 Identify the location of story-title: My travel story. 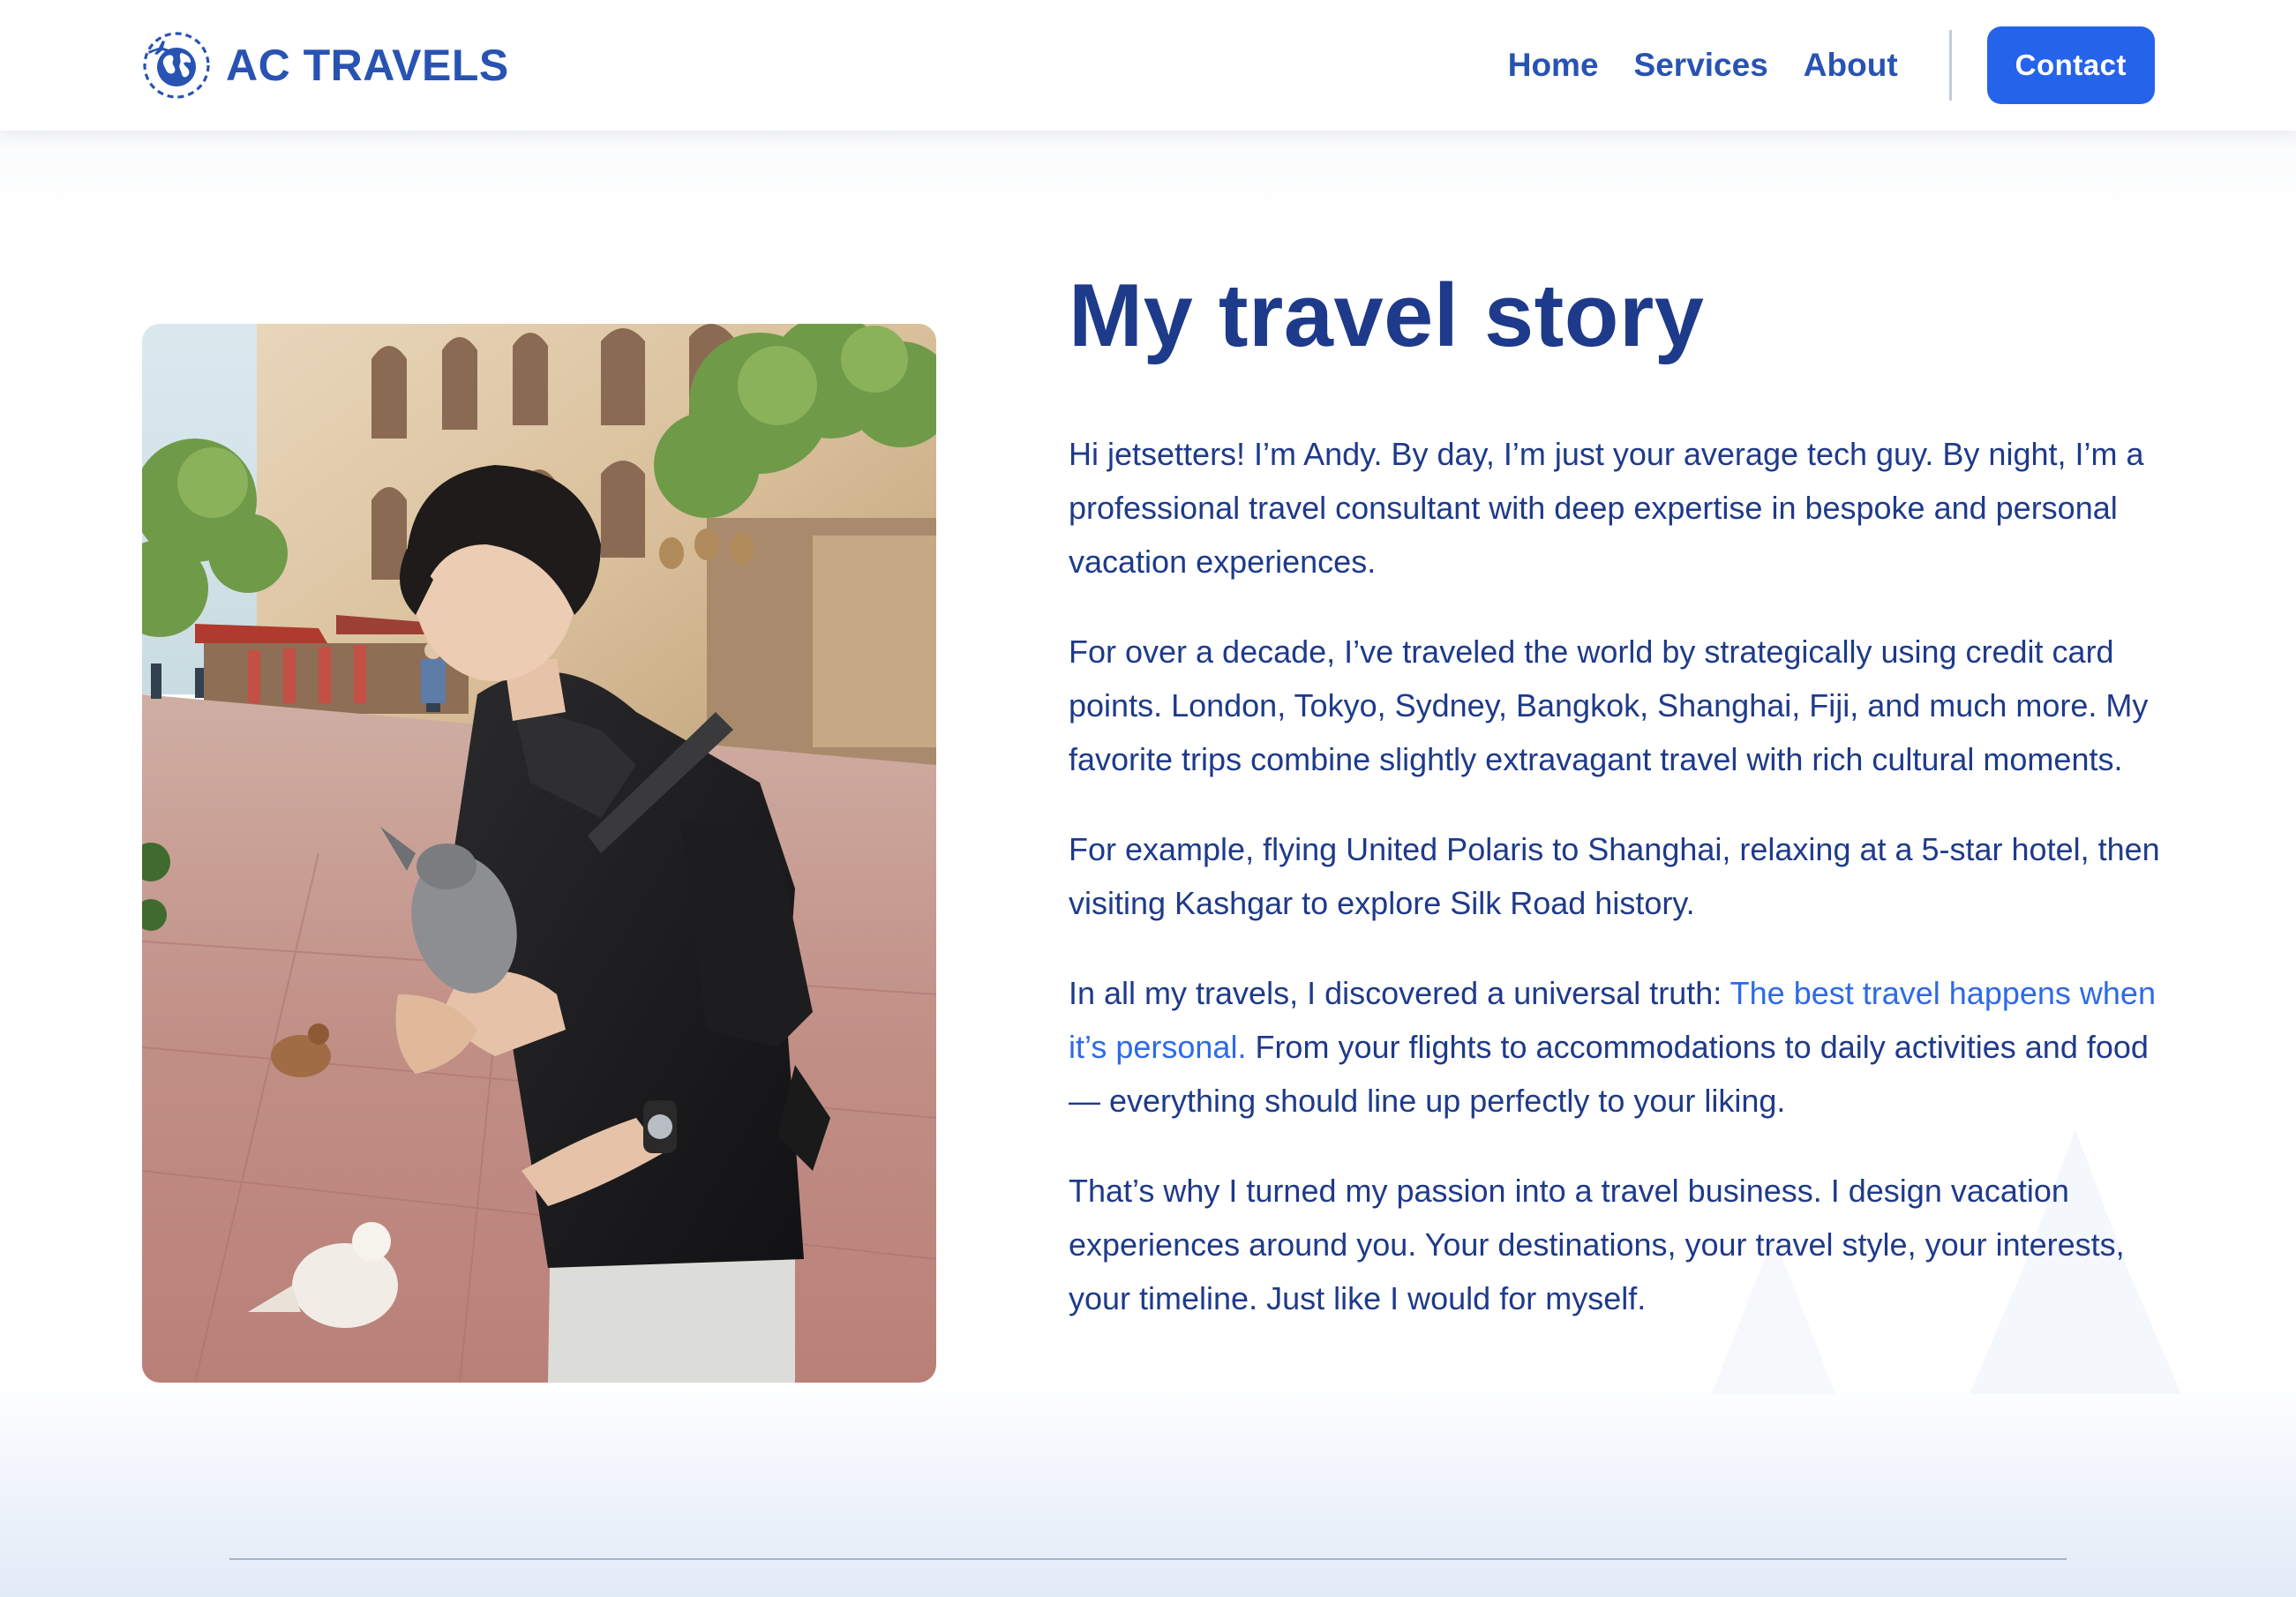
(1387, 315).